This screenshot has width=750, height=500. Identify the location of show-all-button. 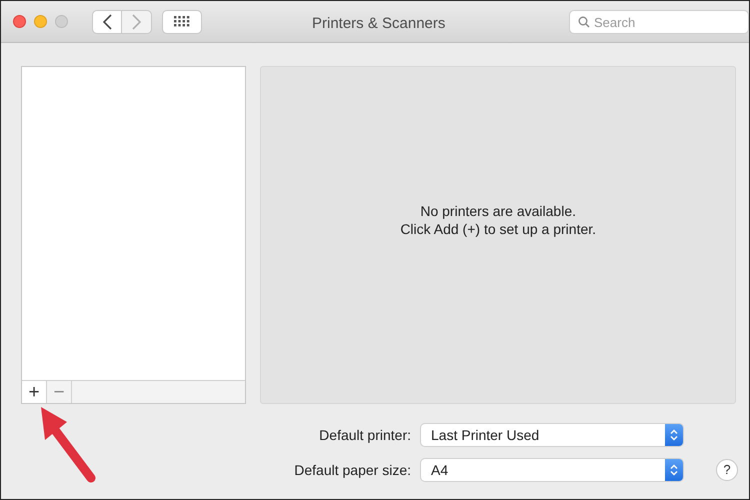
(182, 22).